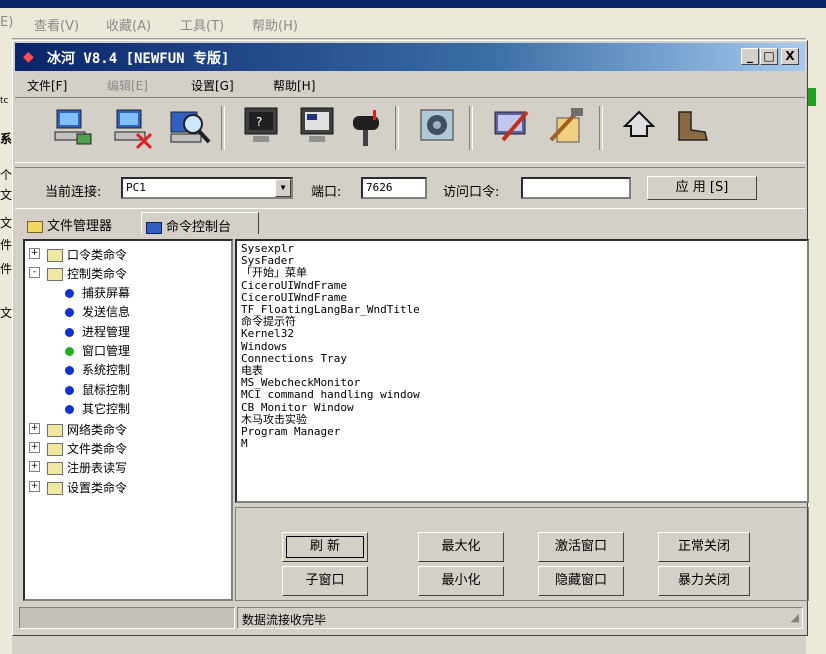  What do you see at coordinates (640, 127) in the screenshot?
I see `back-arrow-icon` at bounding box center [640, 127].